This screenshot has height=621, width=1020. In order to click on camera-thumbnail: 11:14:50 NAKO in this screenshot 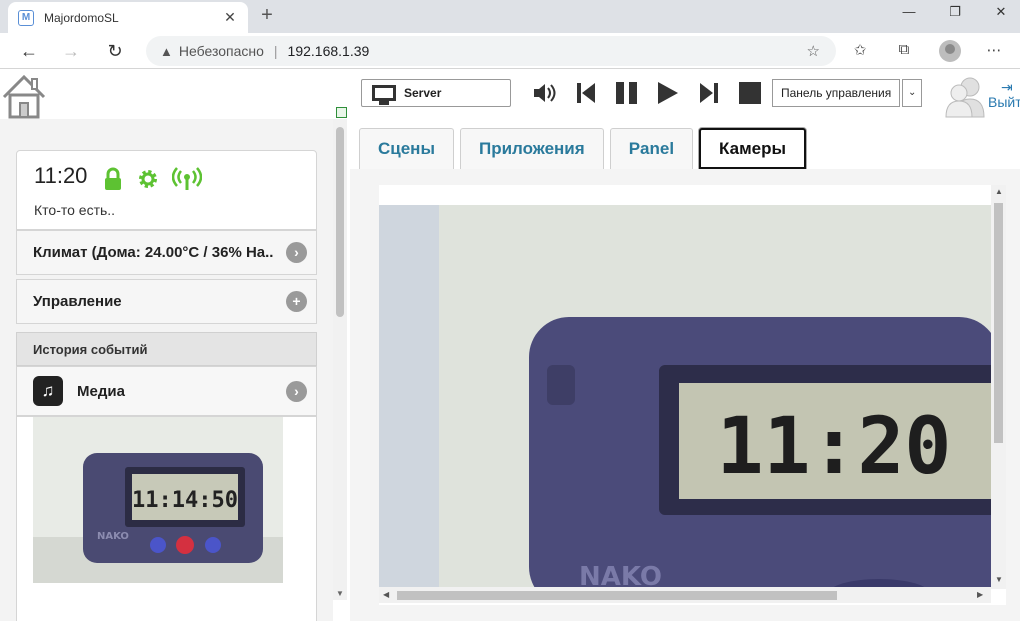, I will do `click(158, 500)`.